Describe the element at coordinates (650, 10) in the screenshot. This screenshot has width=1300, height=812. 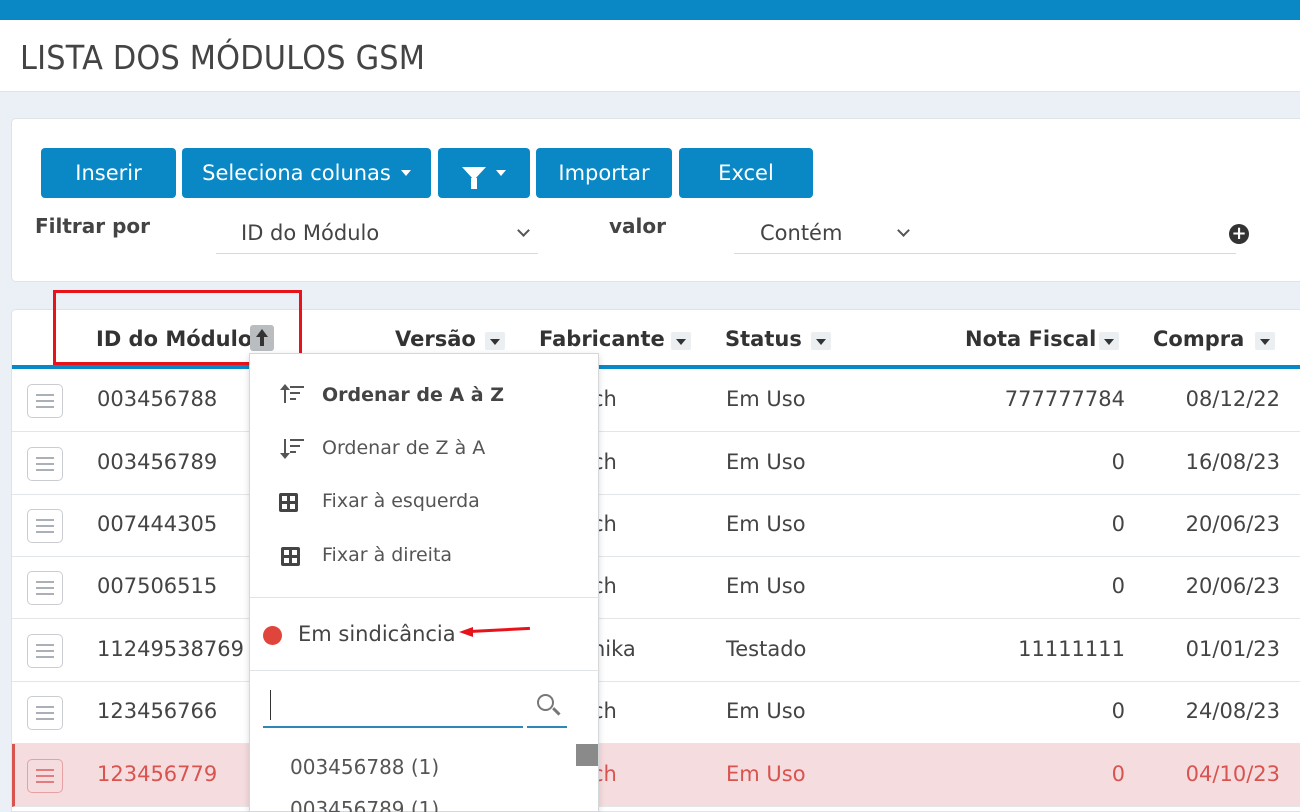
I see `top-accent-bar` at that location.